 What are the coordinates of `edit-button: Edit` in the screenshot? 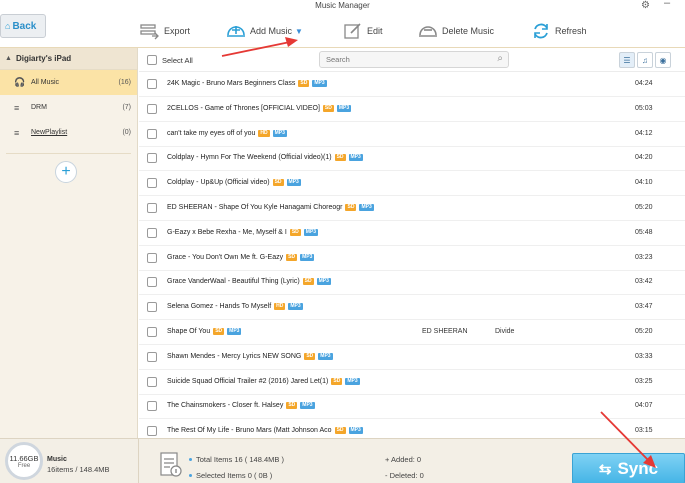 It's located at (363, 31).